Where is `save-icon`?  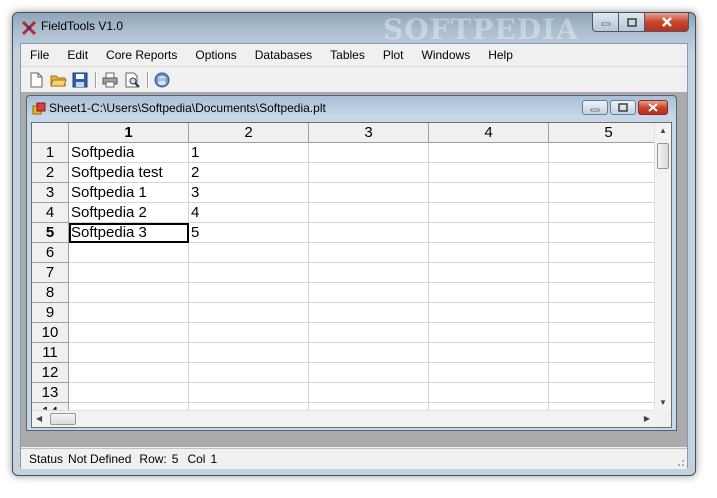 save-icon is located at coordinates (80, 80).